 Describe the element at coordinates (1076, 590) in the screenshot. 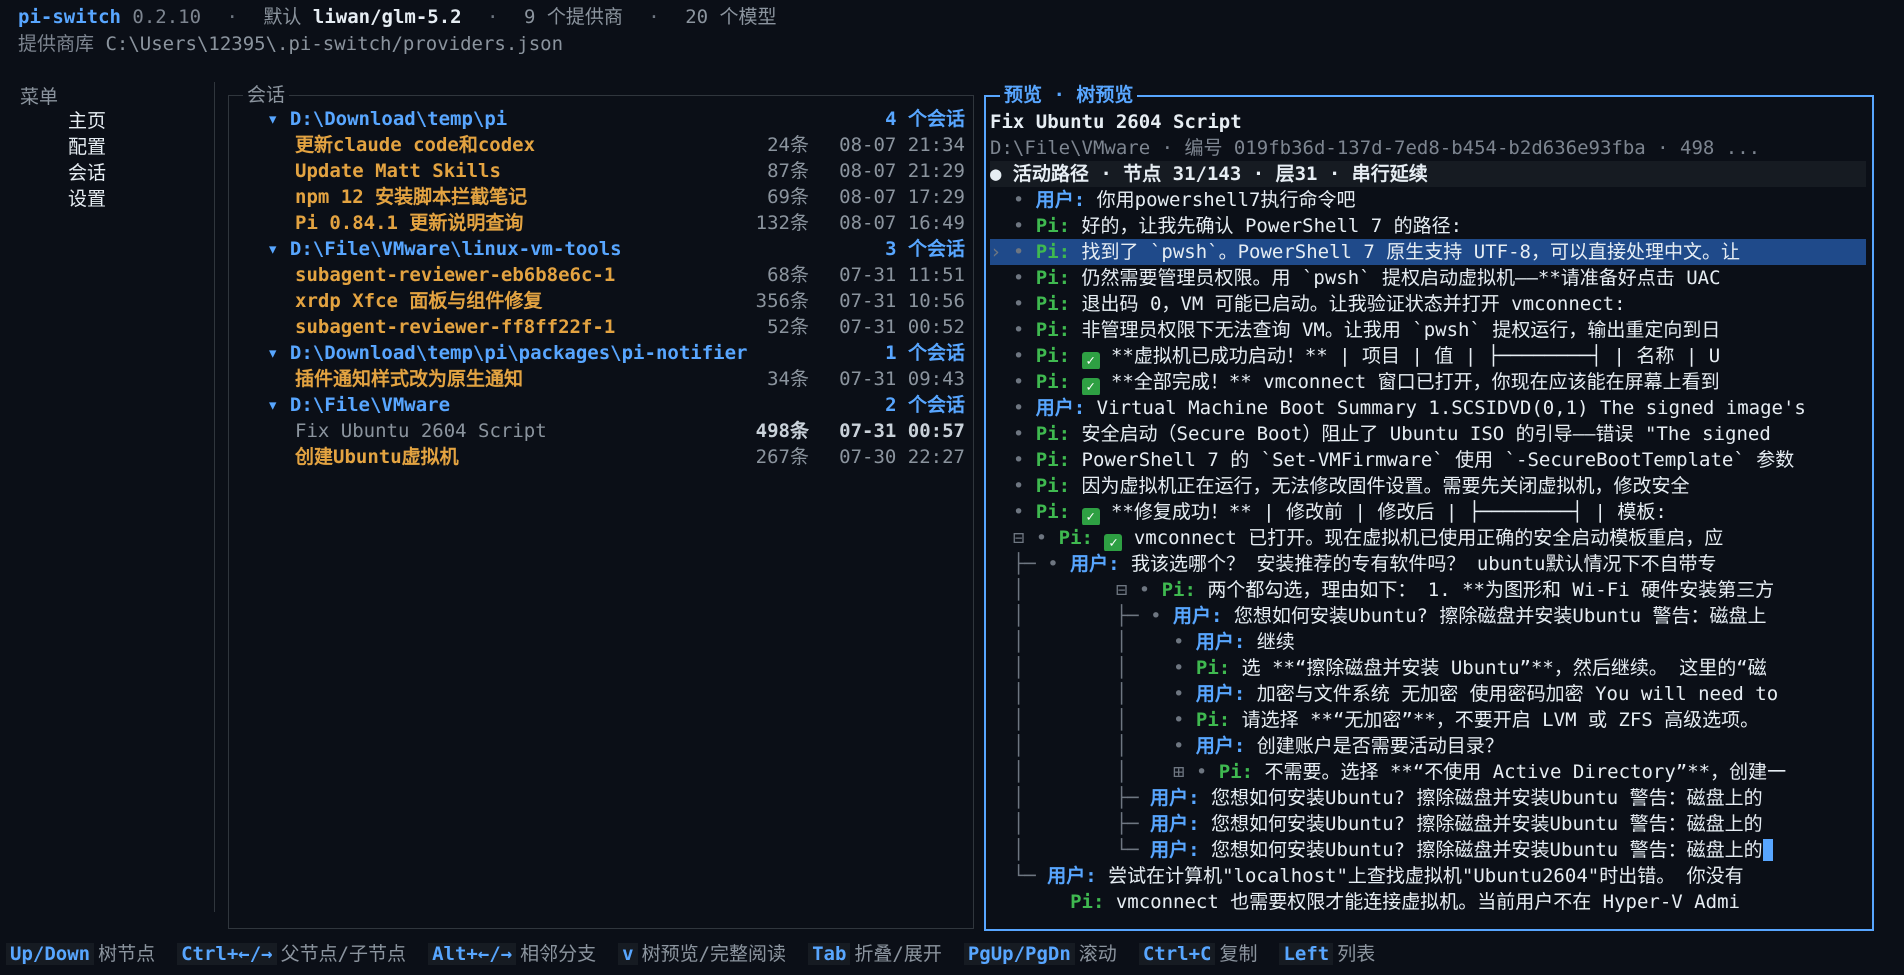

I see `tree-indent: │ ⊟ •` at that location.